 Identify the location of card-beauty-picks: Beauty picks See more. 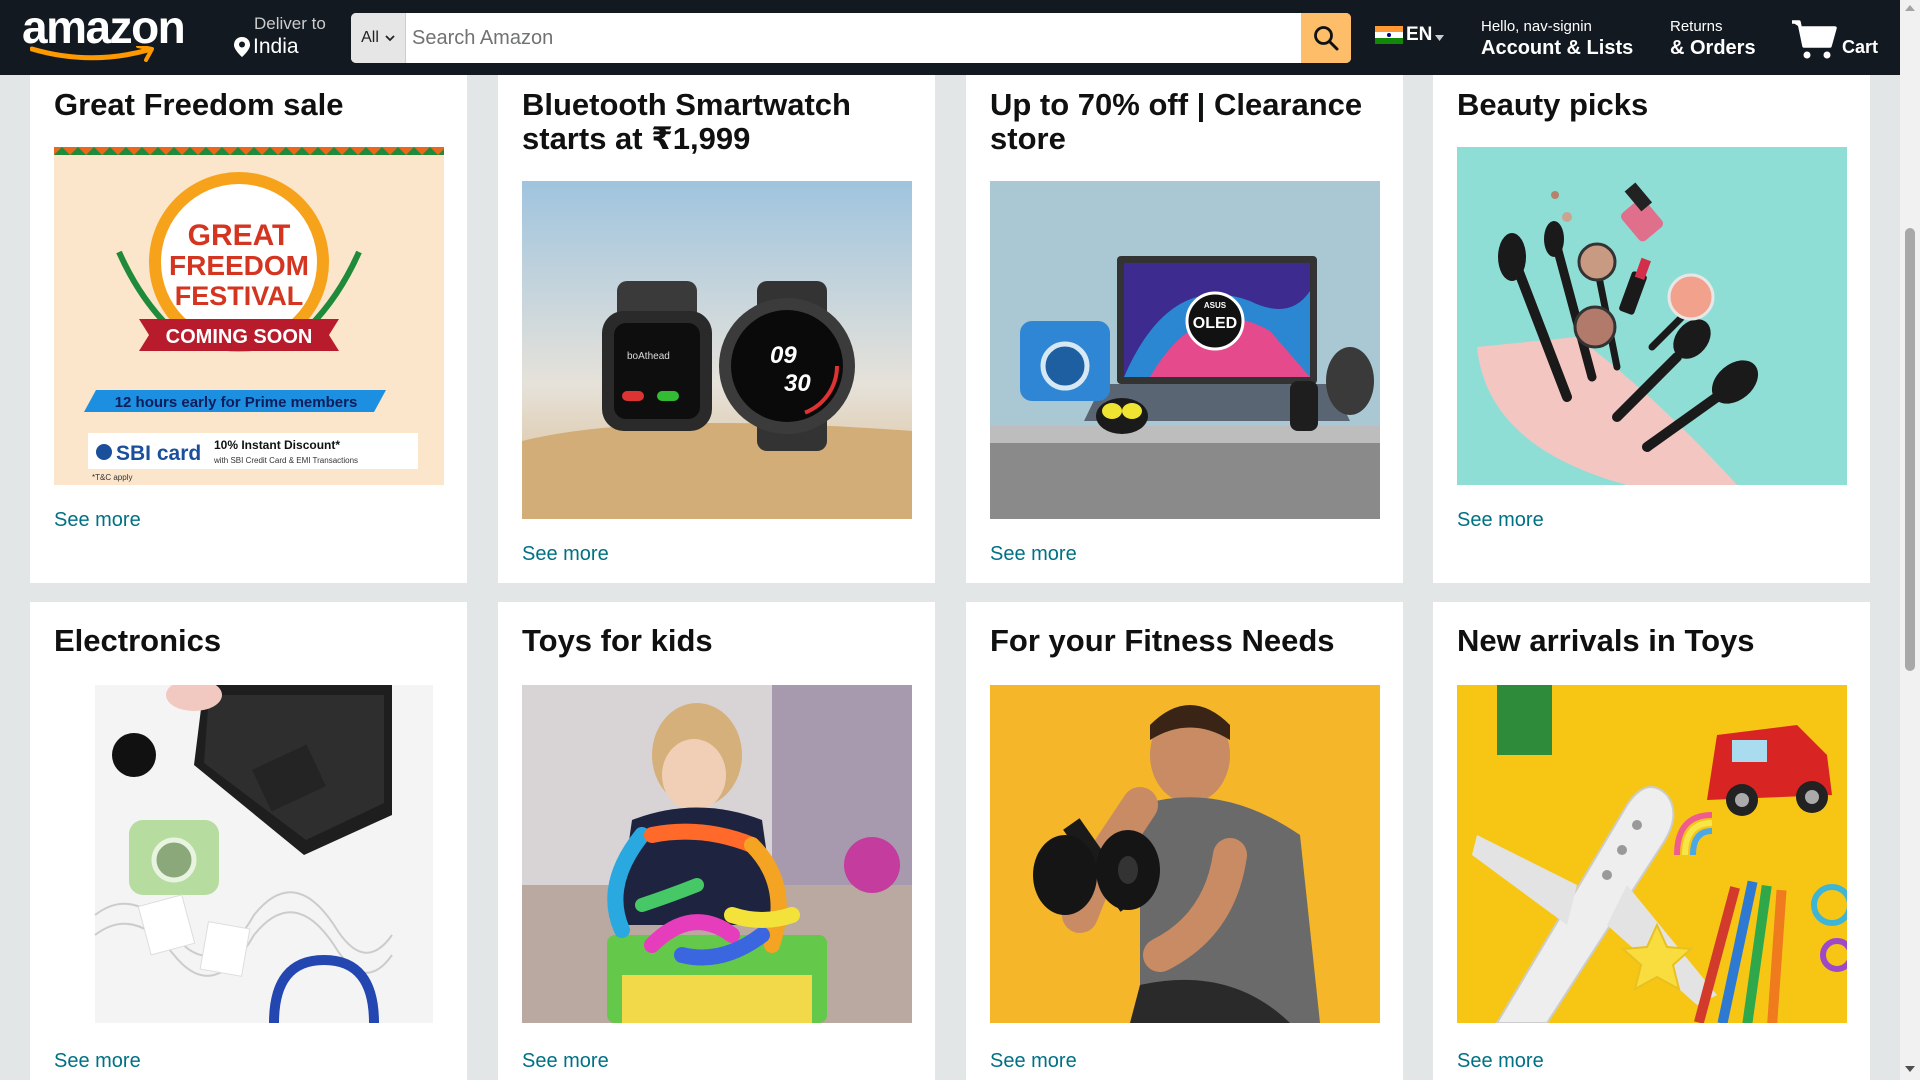
(1651, 329).